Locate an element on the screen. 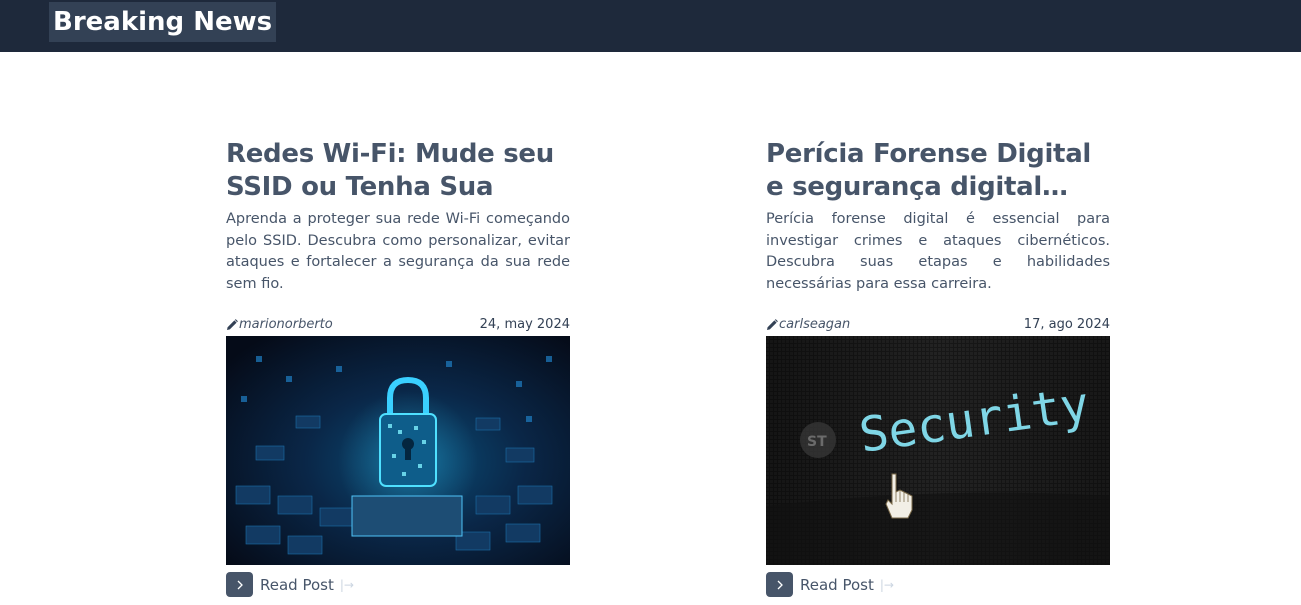 The height and width of the screenshot is (605, 1301). security-screen-image: ST Security is located at coordinates (938, 450).